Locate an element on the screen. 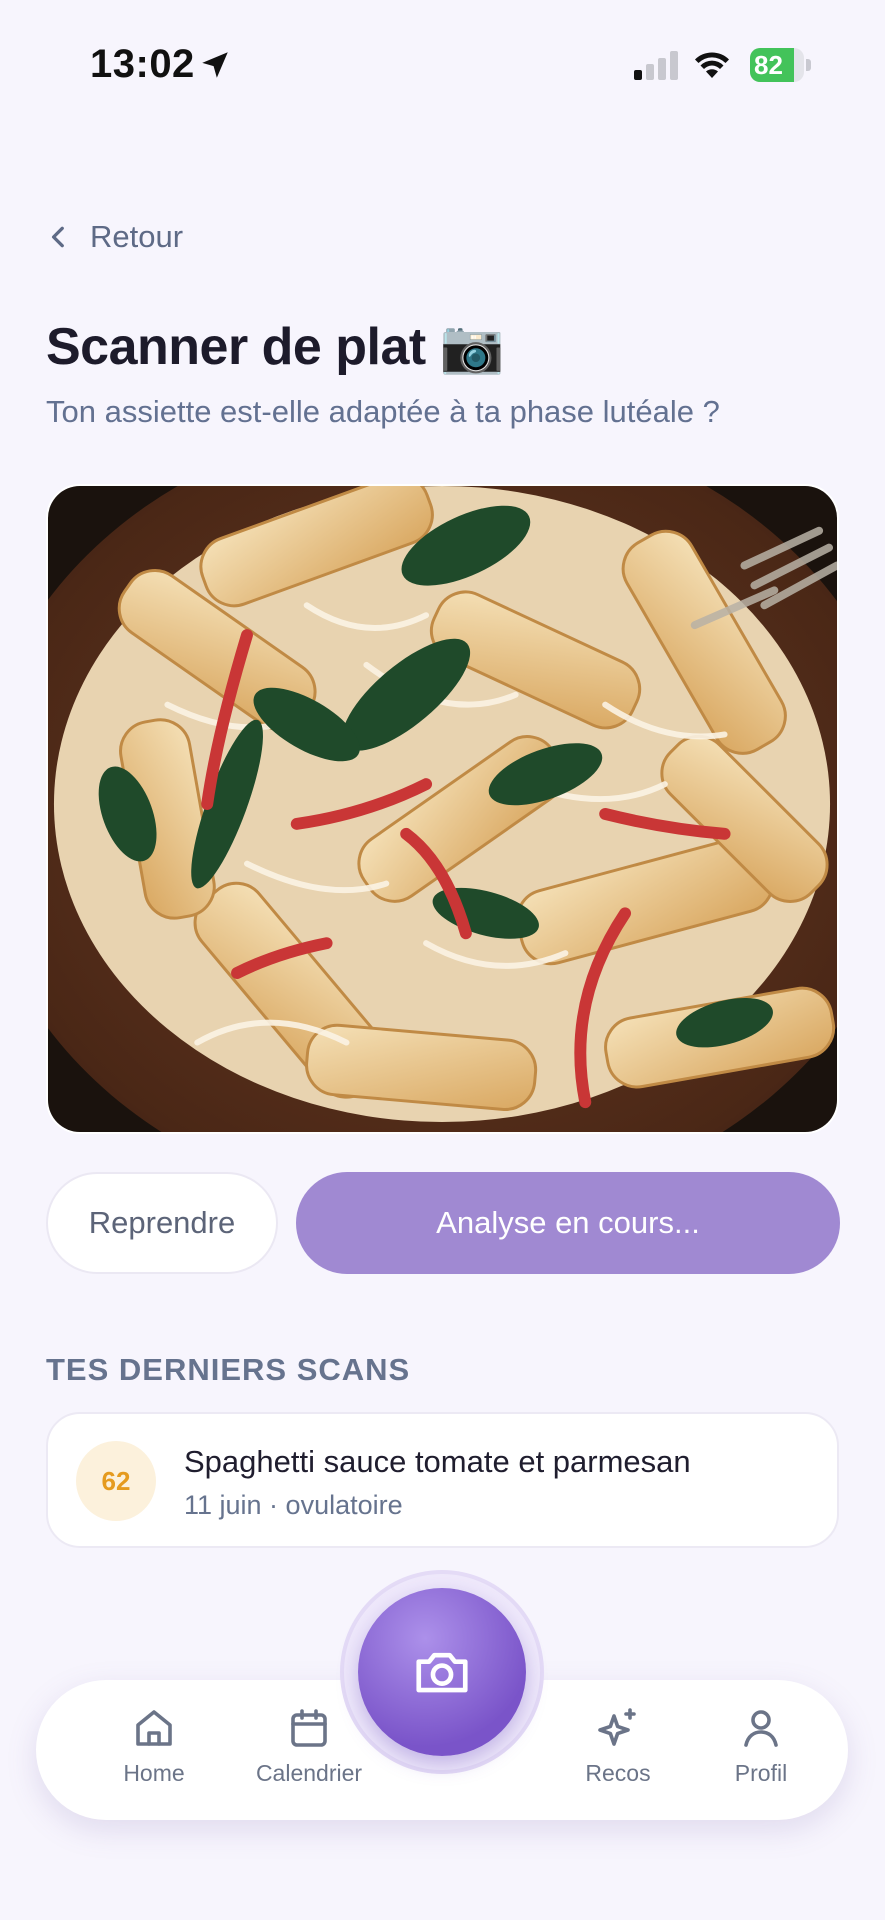  nav-label-recos: Recos is located at coordinates (618, 1773).